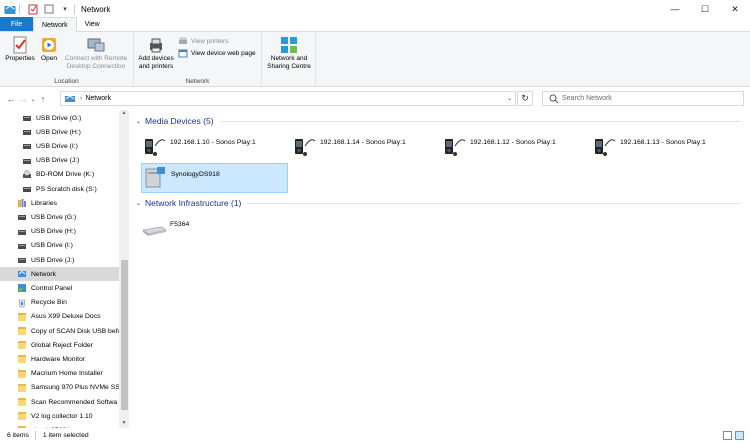  I want to click on details-view-icon, so click(727, 435).